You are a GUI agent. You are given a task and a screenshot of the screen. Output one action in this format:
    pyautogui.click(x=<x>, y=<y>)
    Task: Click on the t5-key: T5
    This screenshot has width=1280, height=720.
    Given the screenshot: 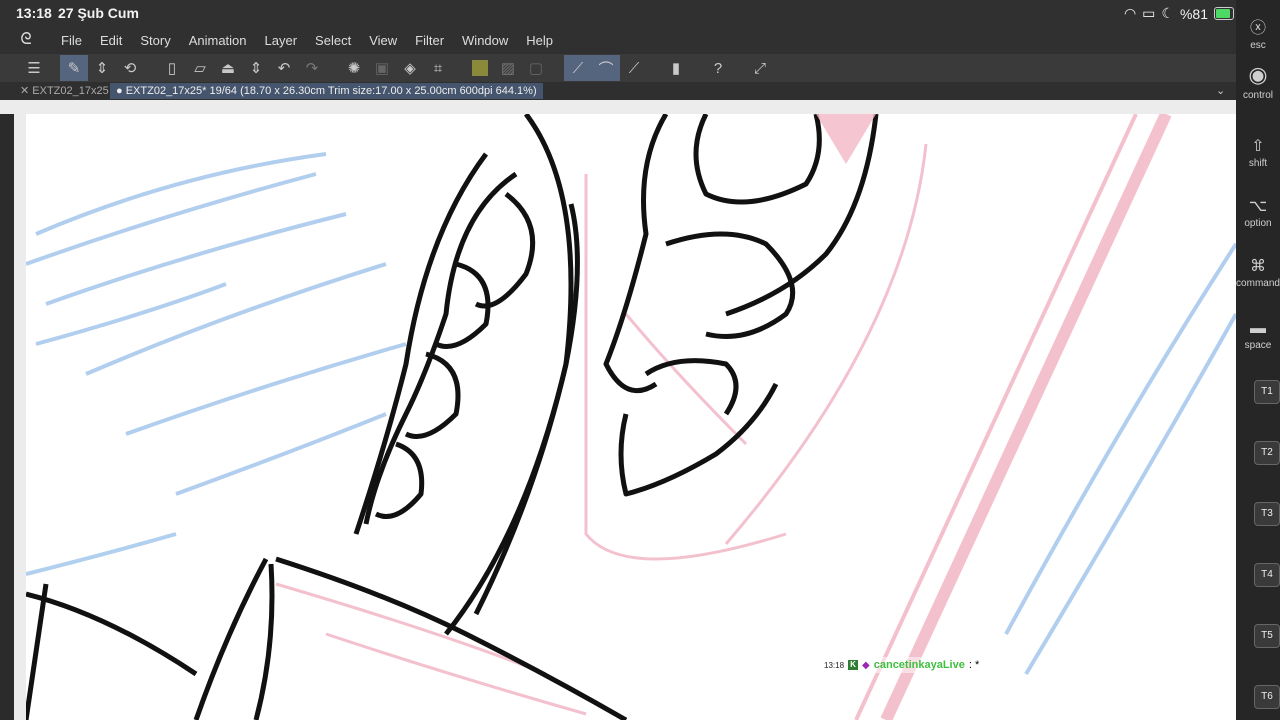 What is the action you would take?
    pyautogui.click(x=1267, y=636)
    